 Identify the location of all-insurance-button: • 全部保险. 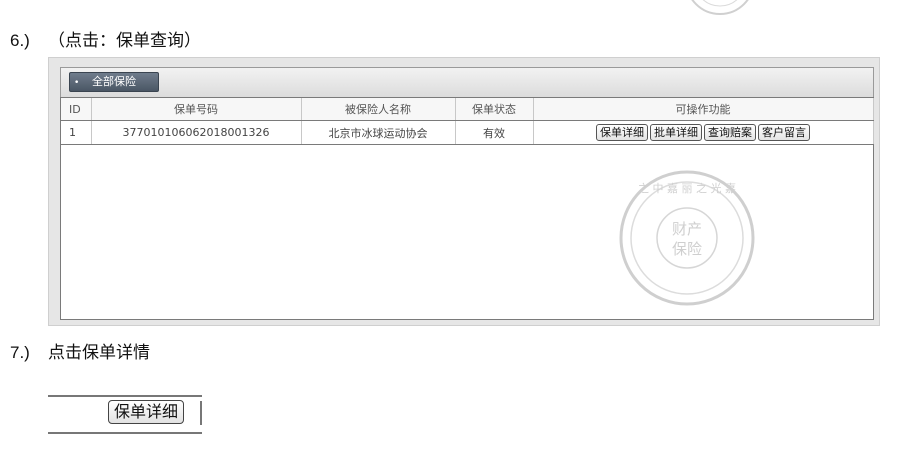
(114, 82).